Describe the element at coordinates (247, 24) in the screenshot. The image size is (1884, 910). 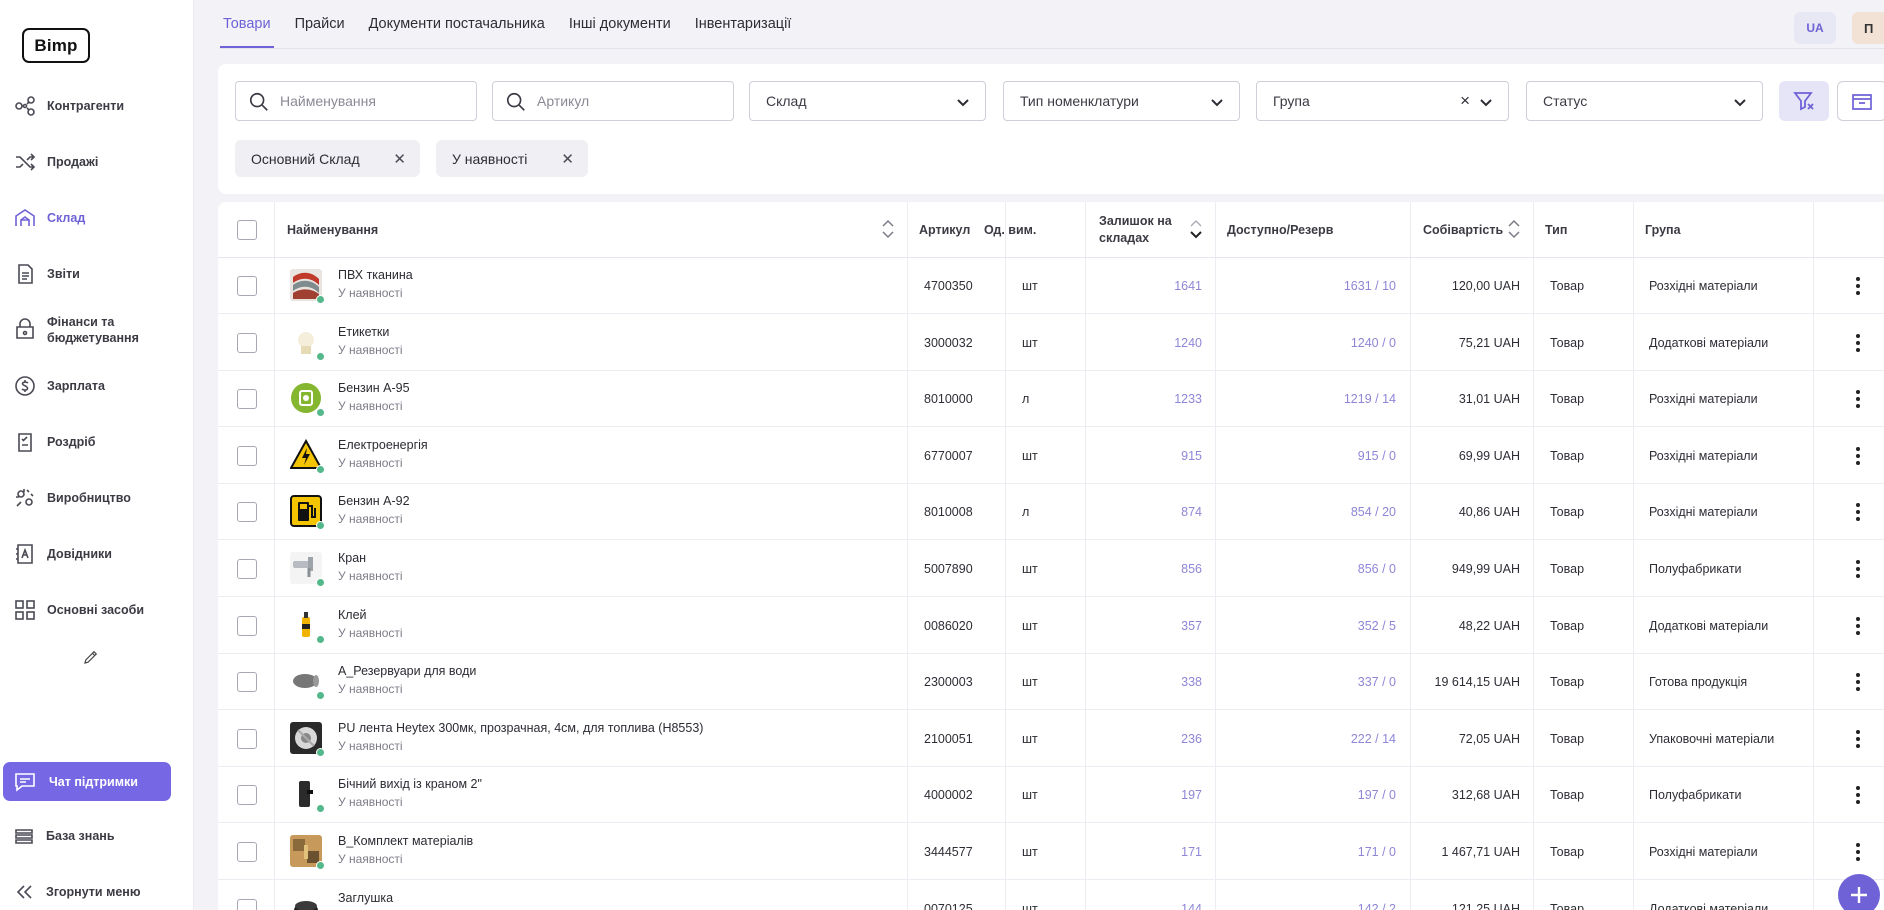
I see `tab-0: Товари` at that location.